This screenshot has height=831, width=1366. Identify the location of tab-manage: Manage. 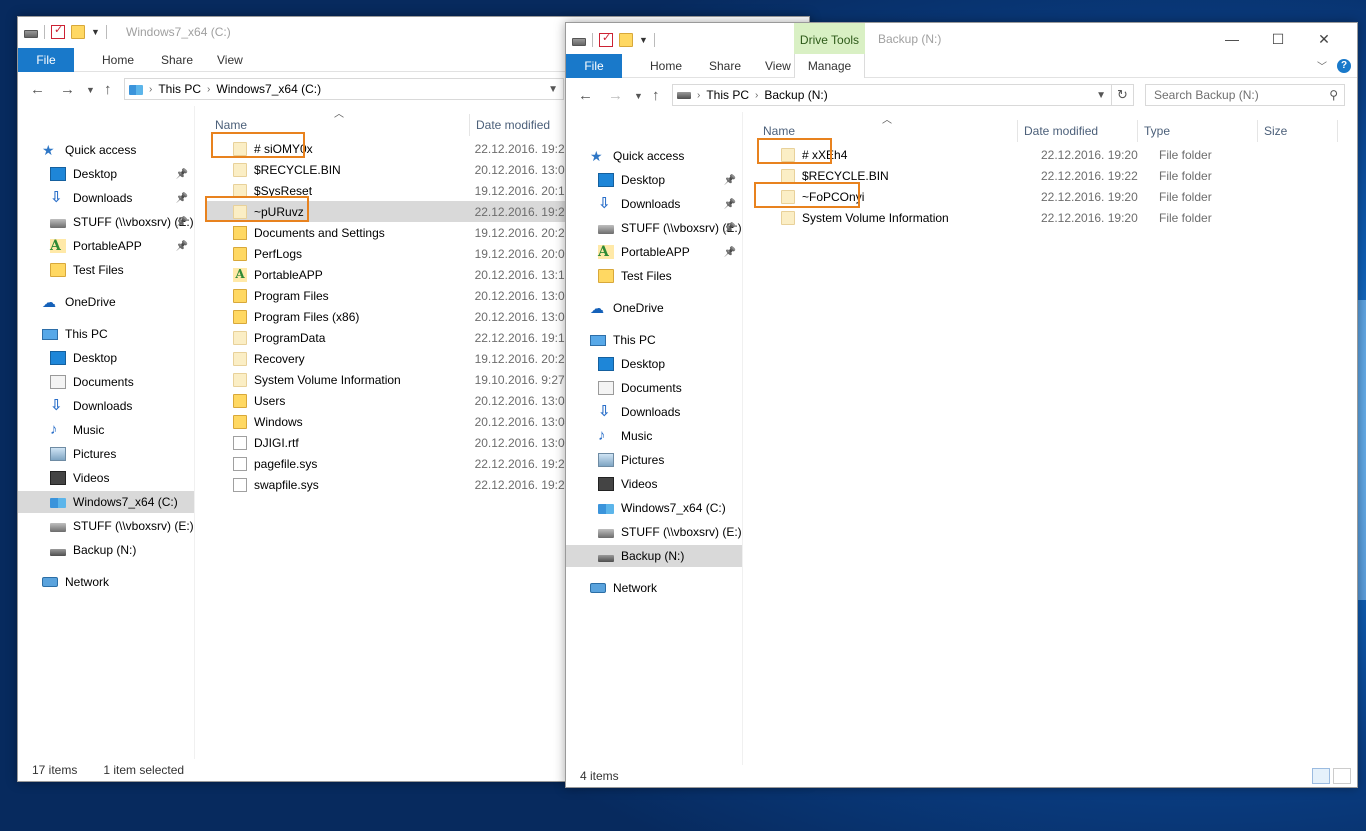
(829, 66).